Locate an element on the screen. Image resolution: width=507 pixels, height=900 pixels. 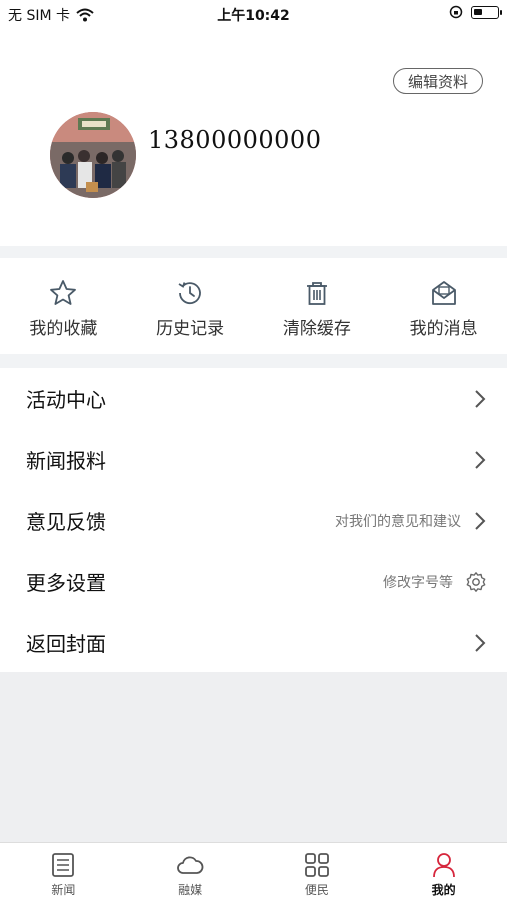
clear-cache-label: 清除缓存 is located at coordinates (316, 329).